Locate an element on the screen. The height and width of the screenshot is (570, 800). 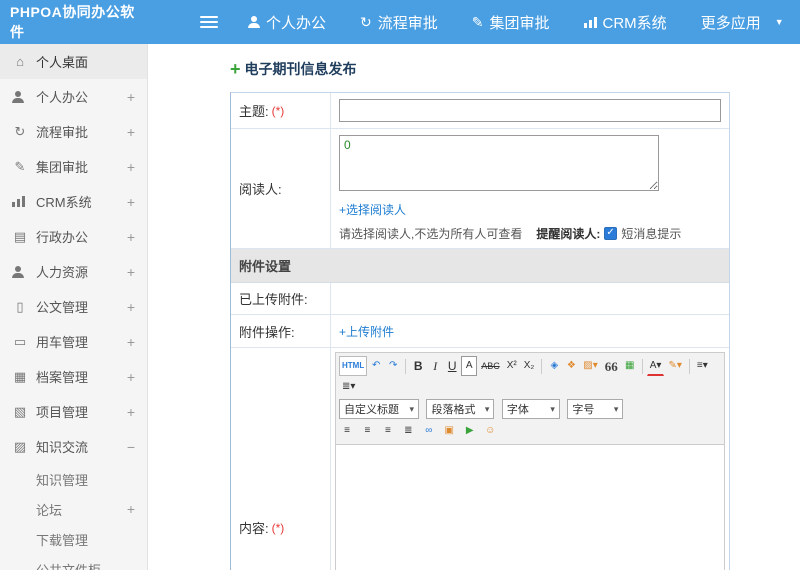
topnav-group-approval: ✎ 集团审批 is located at coordinates (511, 22).